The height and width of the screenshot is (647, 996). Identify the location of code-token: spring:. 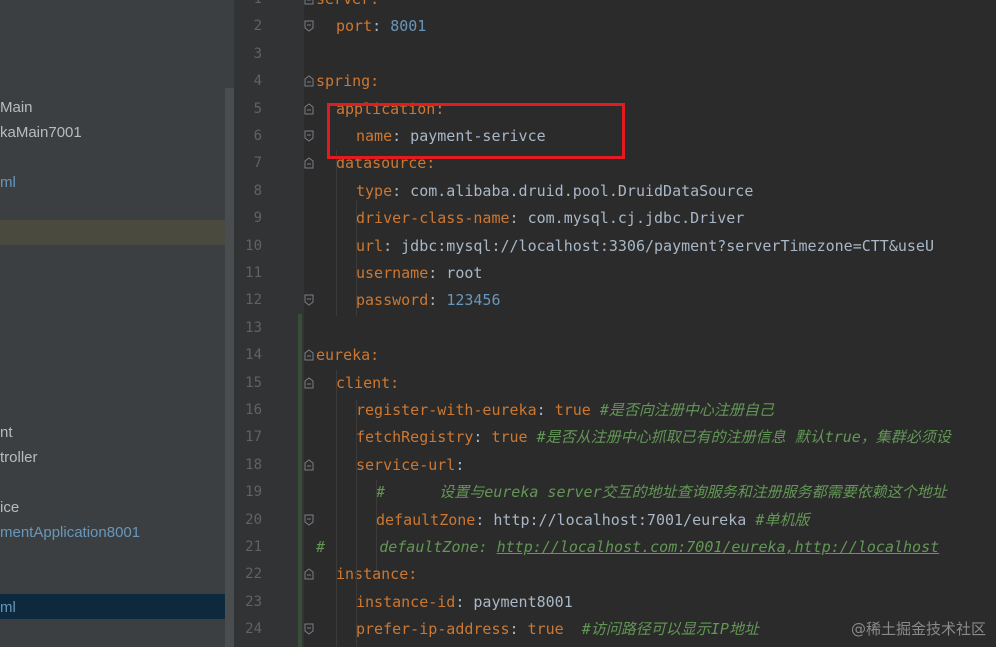
(348, 81).